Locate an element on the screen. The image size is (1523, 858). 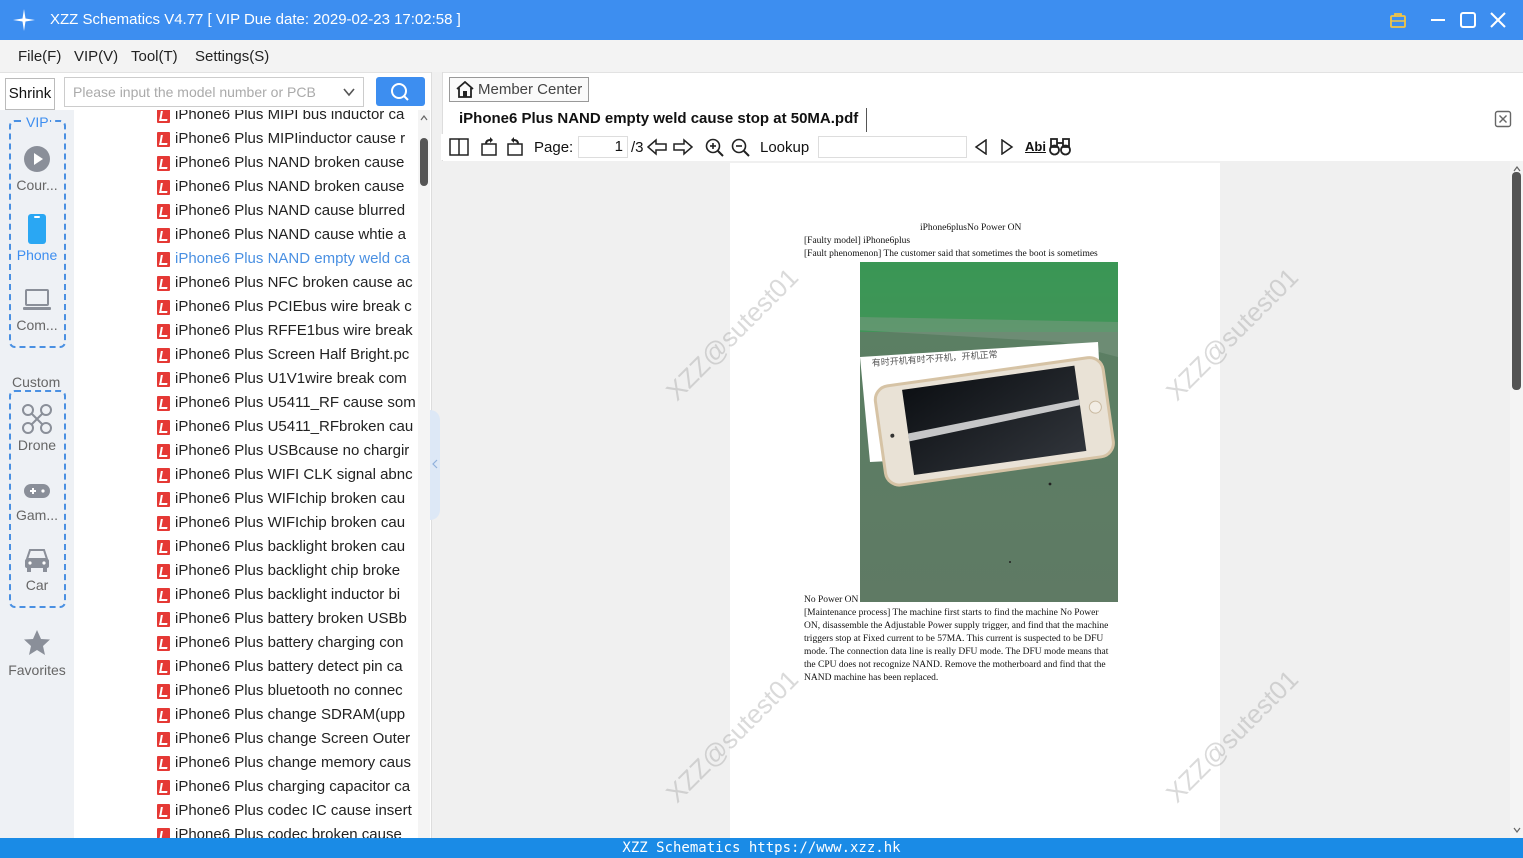
file-list-item: iPhone6 Plus USBcause no chargir is located at coordinates (284, 452).